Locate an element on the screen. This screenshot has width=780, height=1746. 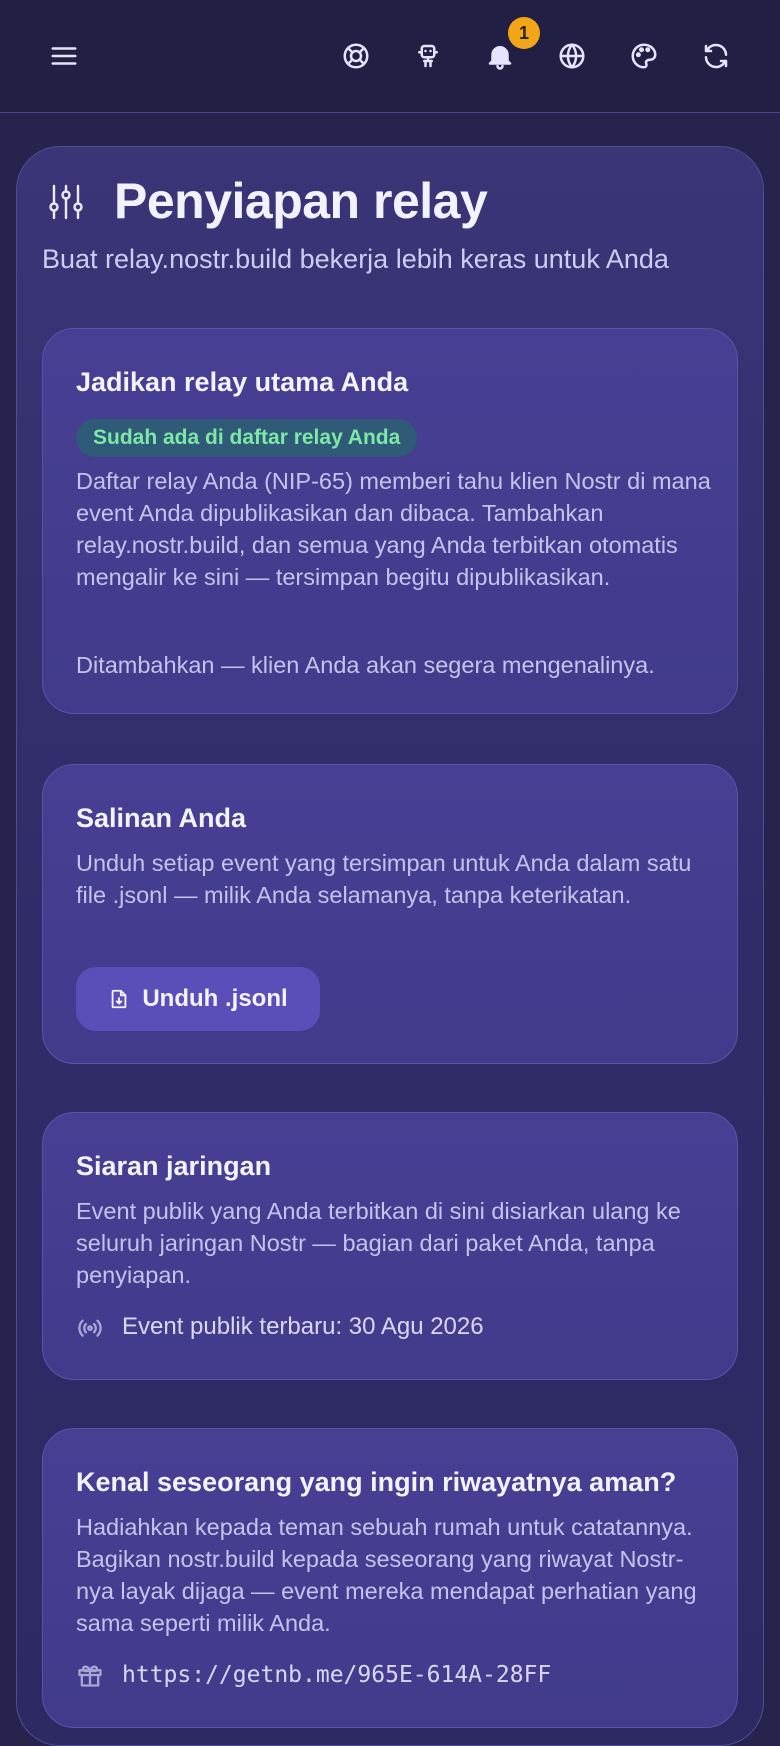
globe-icon is located at coordinates (572, 56).